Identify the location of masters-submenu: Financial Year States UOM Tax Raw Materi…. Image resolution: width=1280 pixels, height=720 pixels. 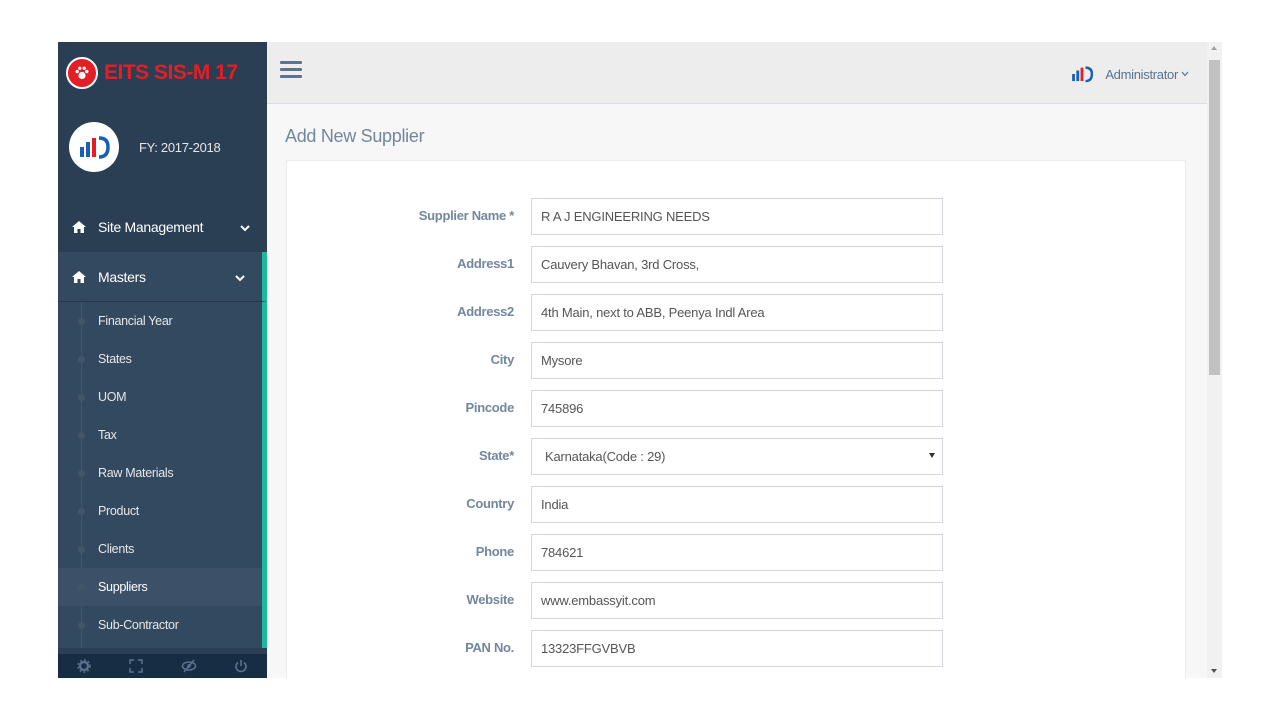
(162, 475).